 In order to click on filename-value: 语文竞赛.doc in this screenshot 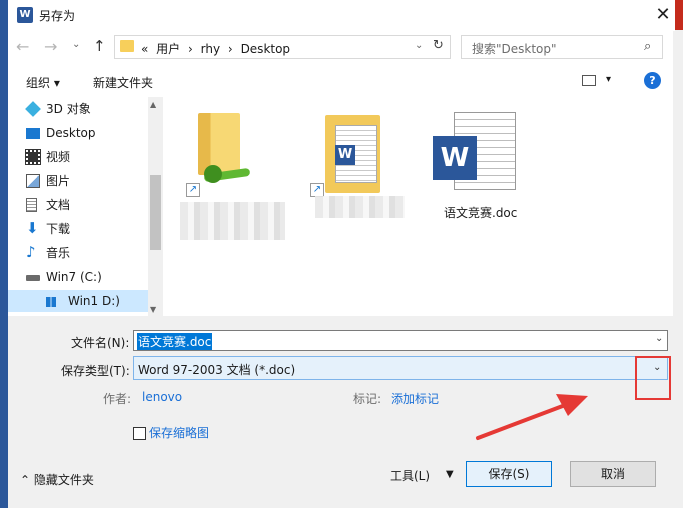, I will do `click(175, 341)`.